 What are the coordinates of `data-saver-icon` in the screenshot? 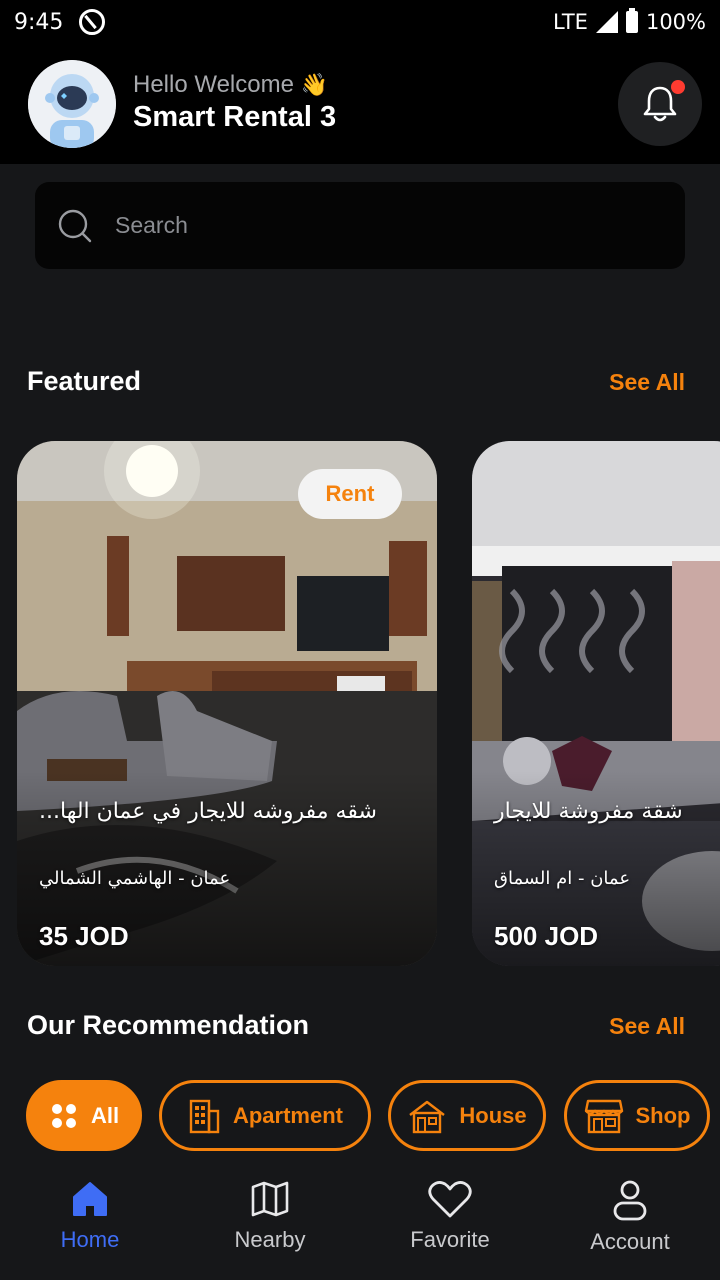 It's located at (92, 22).